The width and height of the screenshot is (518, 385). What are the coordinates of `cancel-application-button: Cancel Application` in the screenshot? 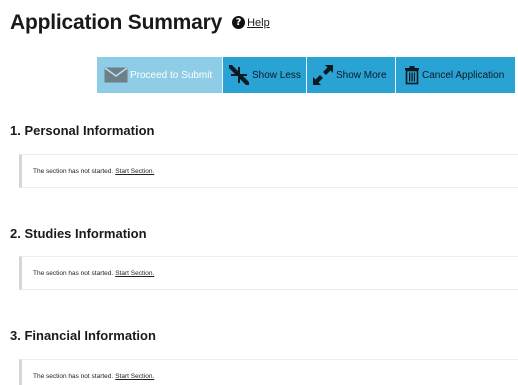 It's located at (455, 75).